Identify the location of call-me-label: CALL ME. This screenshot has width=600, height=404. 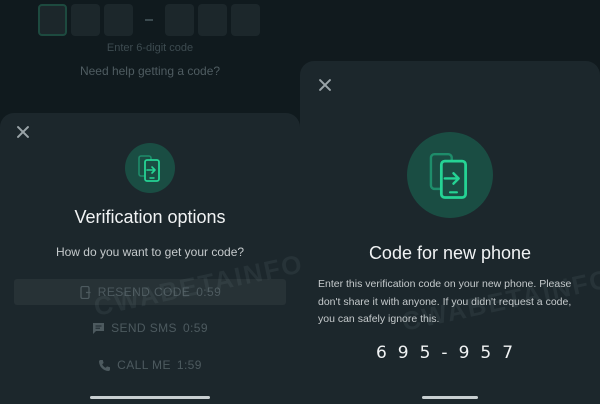
(144, 365).